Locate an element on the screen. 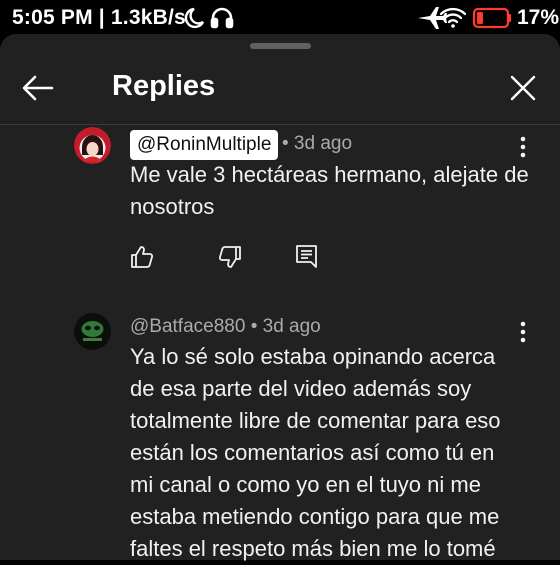 The image size is (560, 565). comment-line: de esa parte del video además soy is located at coordinates (301, 388).